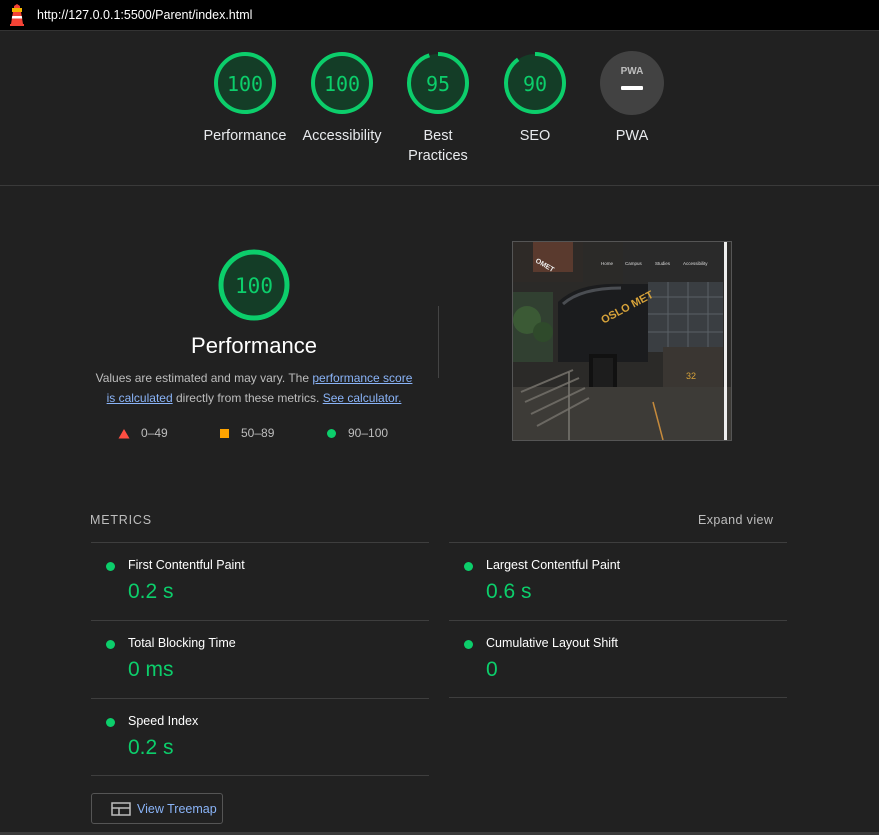 Image resolution: width=879 pixels, height=835 pixels. What do you see at coordinates (260, 581) in the screenshot?
I see `metric-fcp: First Contentful Paint 0.2 s` at bounding box center [260, 581].